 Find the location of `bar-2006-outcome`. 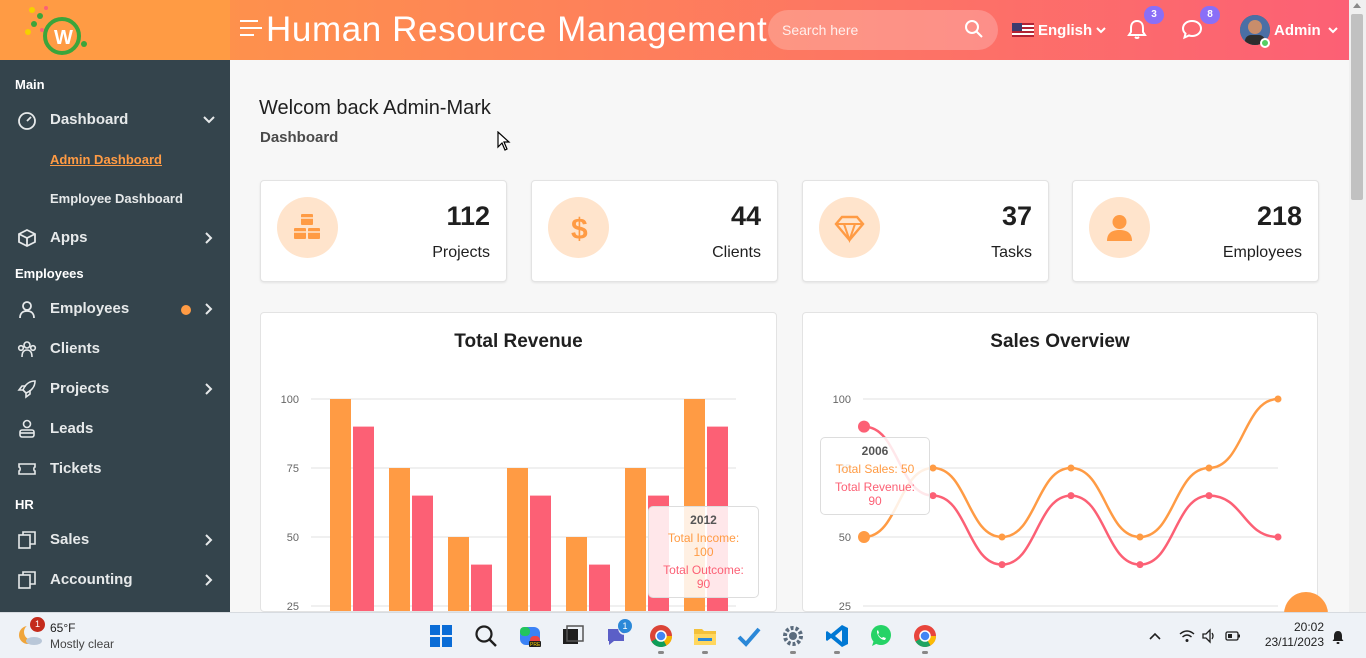

bar-2006-outcome is located at coordinates (363, 518).